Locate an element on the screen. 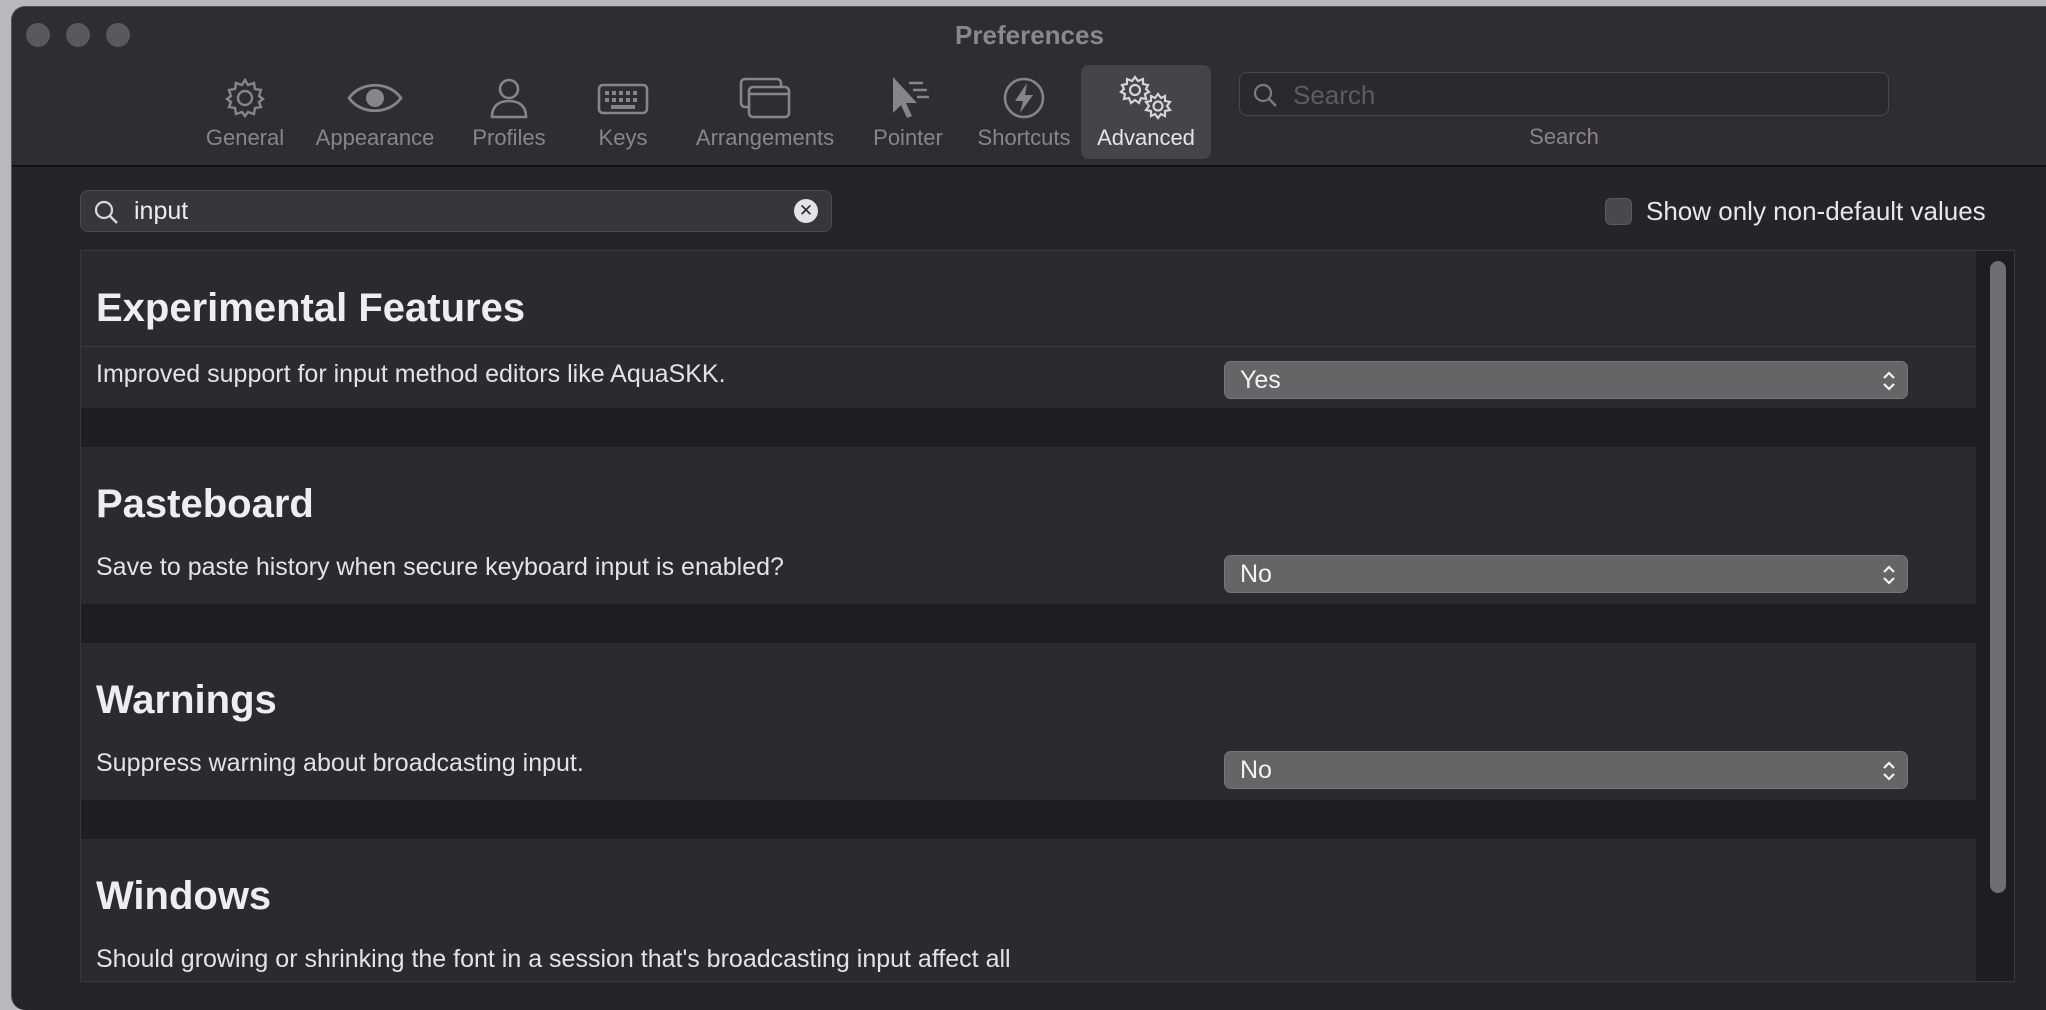 This screenshot has height=1010, width=2046. tab-profiles-label: Profiles is located at coordinates (509, 137).